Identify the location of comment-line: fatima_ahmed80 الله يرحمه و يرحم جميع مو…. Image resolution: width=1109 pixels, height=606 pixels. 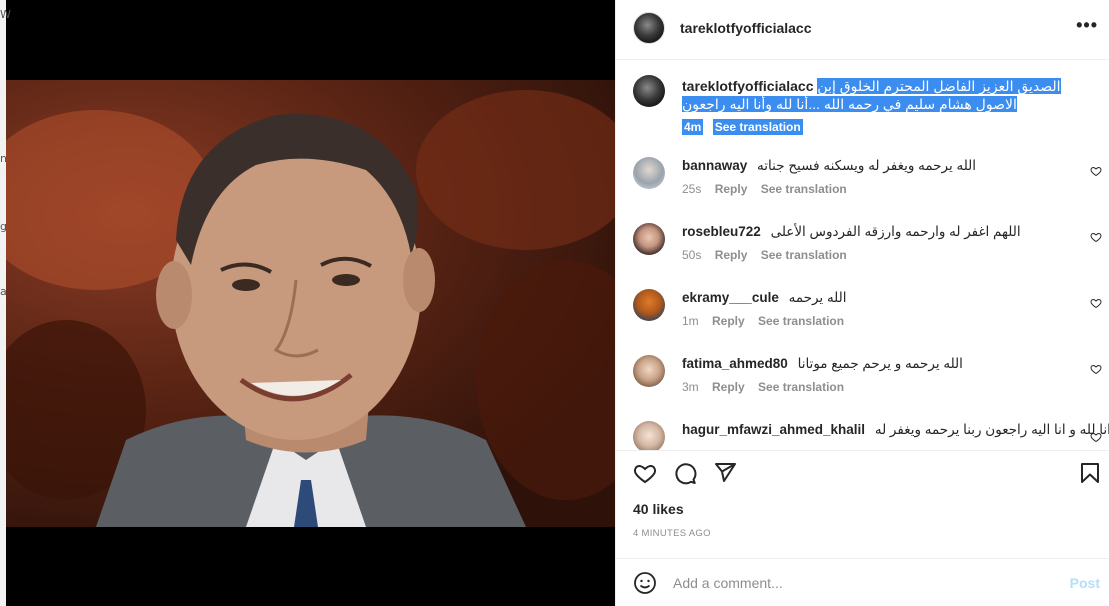
(882, 364).